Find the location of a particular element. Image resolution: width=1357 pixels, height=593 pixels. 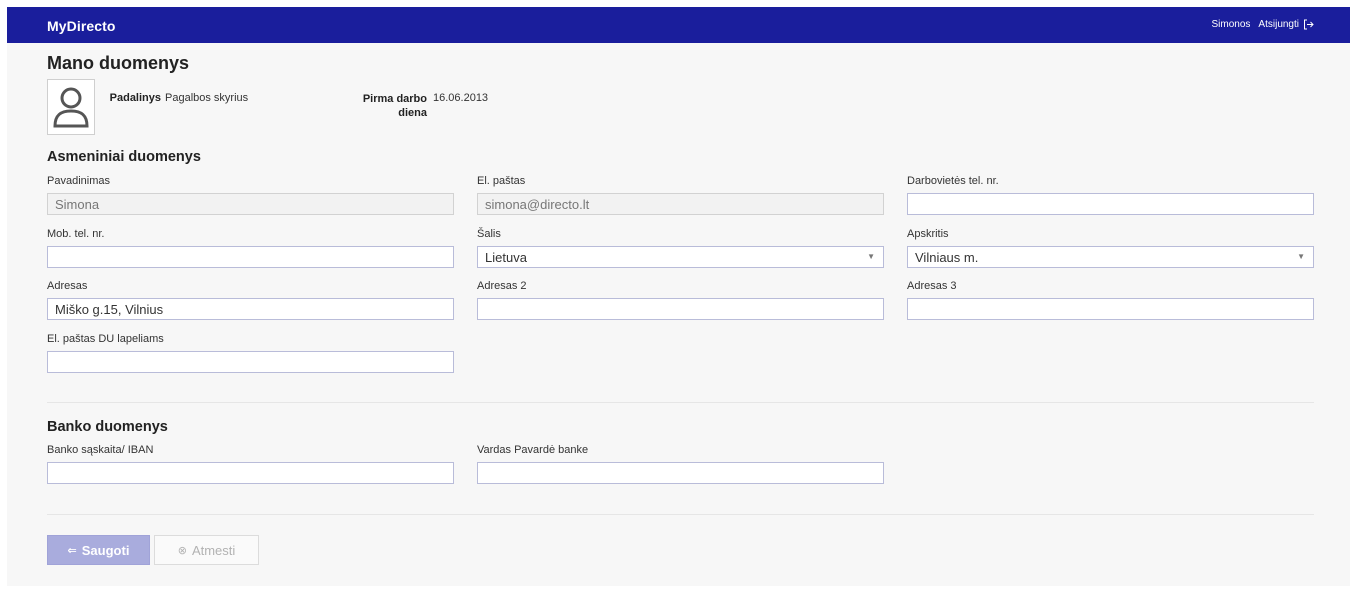

section-divider is located at coordinates (680, 402).